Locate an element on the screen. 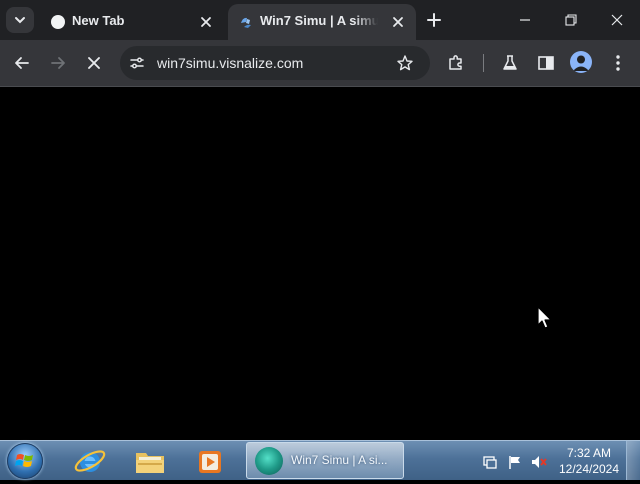 The height and width of the screenshot is (484, 640). close-window-button is located at coordinates (617, 20).